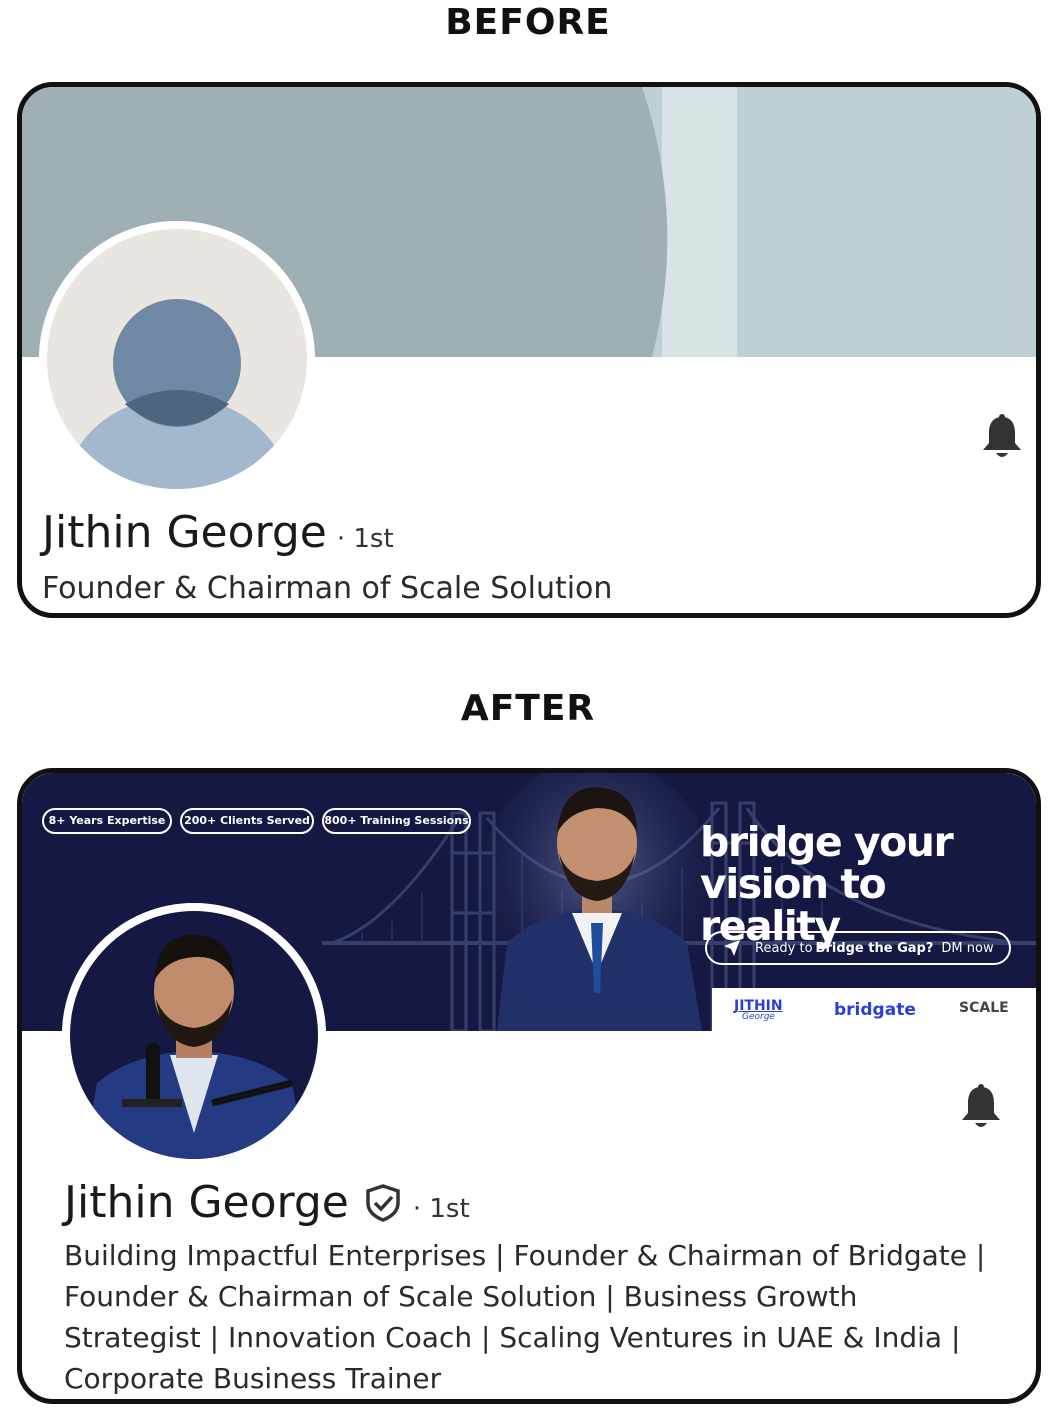 The image size is (1056, 1426). I want to click on after-avatar, so click(194, 1035).